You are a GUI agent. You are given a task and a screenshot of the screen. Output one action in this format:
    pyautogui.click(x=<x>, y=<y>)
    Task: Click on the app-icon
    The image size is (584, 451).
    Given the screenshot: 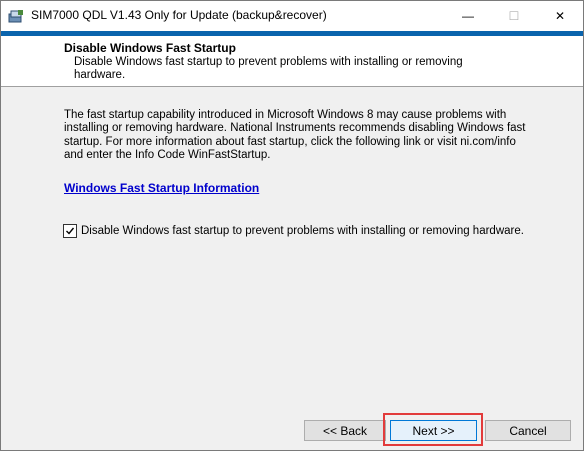 What is the action you would take?
    pyautogui.click(x=16, y=16)
    